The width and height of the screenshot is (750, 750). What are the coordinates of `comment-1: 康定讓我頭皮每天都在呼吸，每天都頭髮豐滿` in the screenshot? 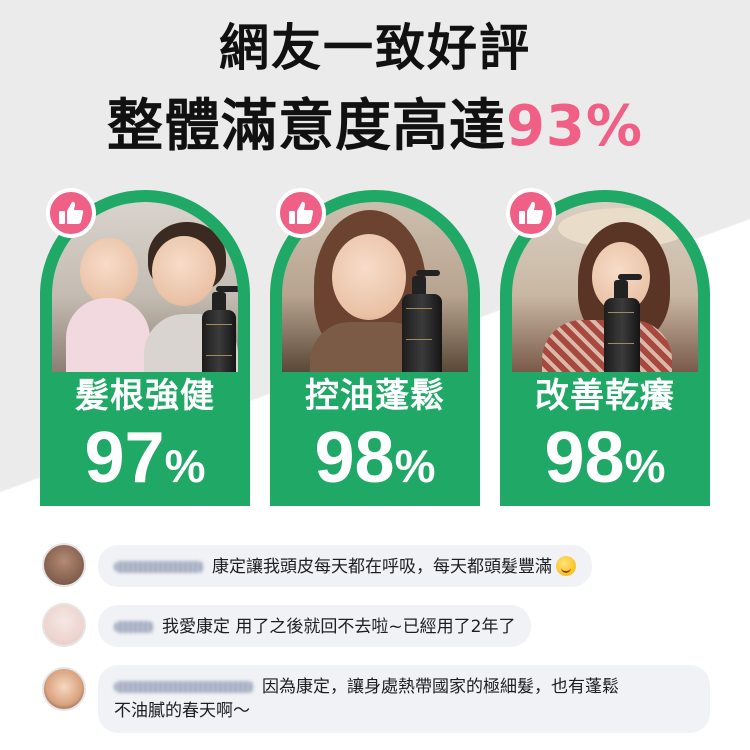 It's located at (382, 566).